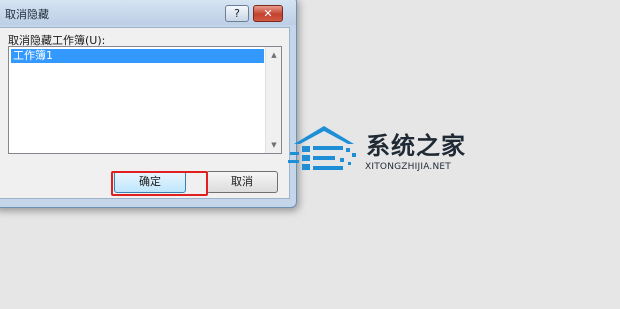 This screenshot has height=309, width=620. What do you see at coordinates (322, 148) in the screenshot?
I see `watermark-house-logo-icon` at bounding box center [322, 148].